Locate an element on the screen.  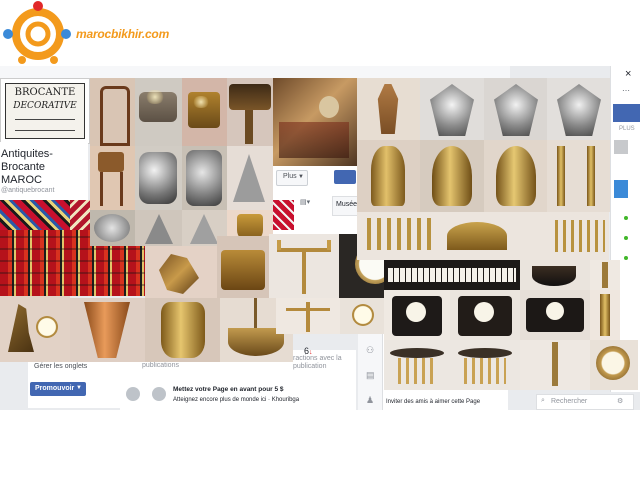
page-title-line3: MAROC is located at coordinates (21, 180).